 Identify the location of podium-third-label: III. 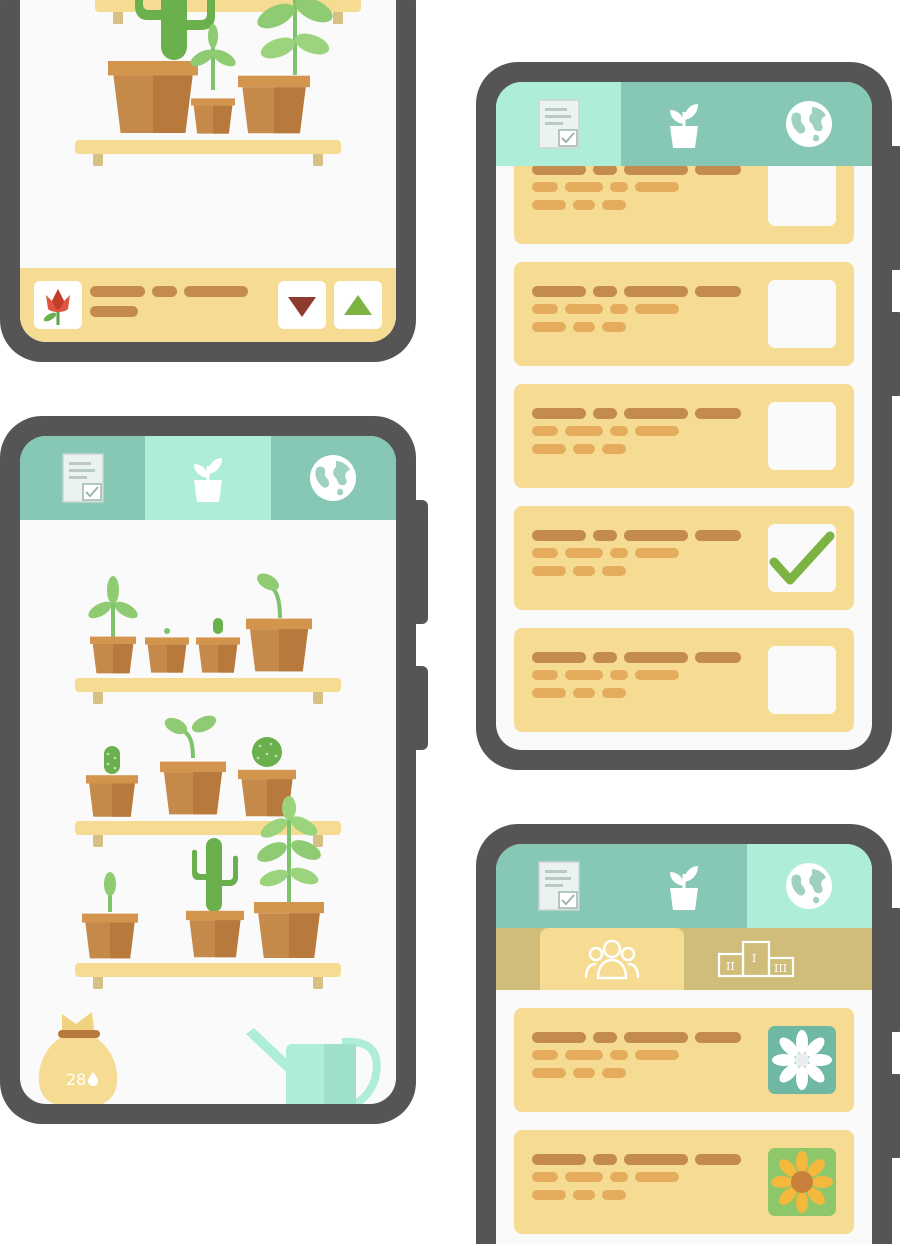
(780, 968).